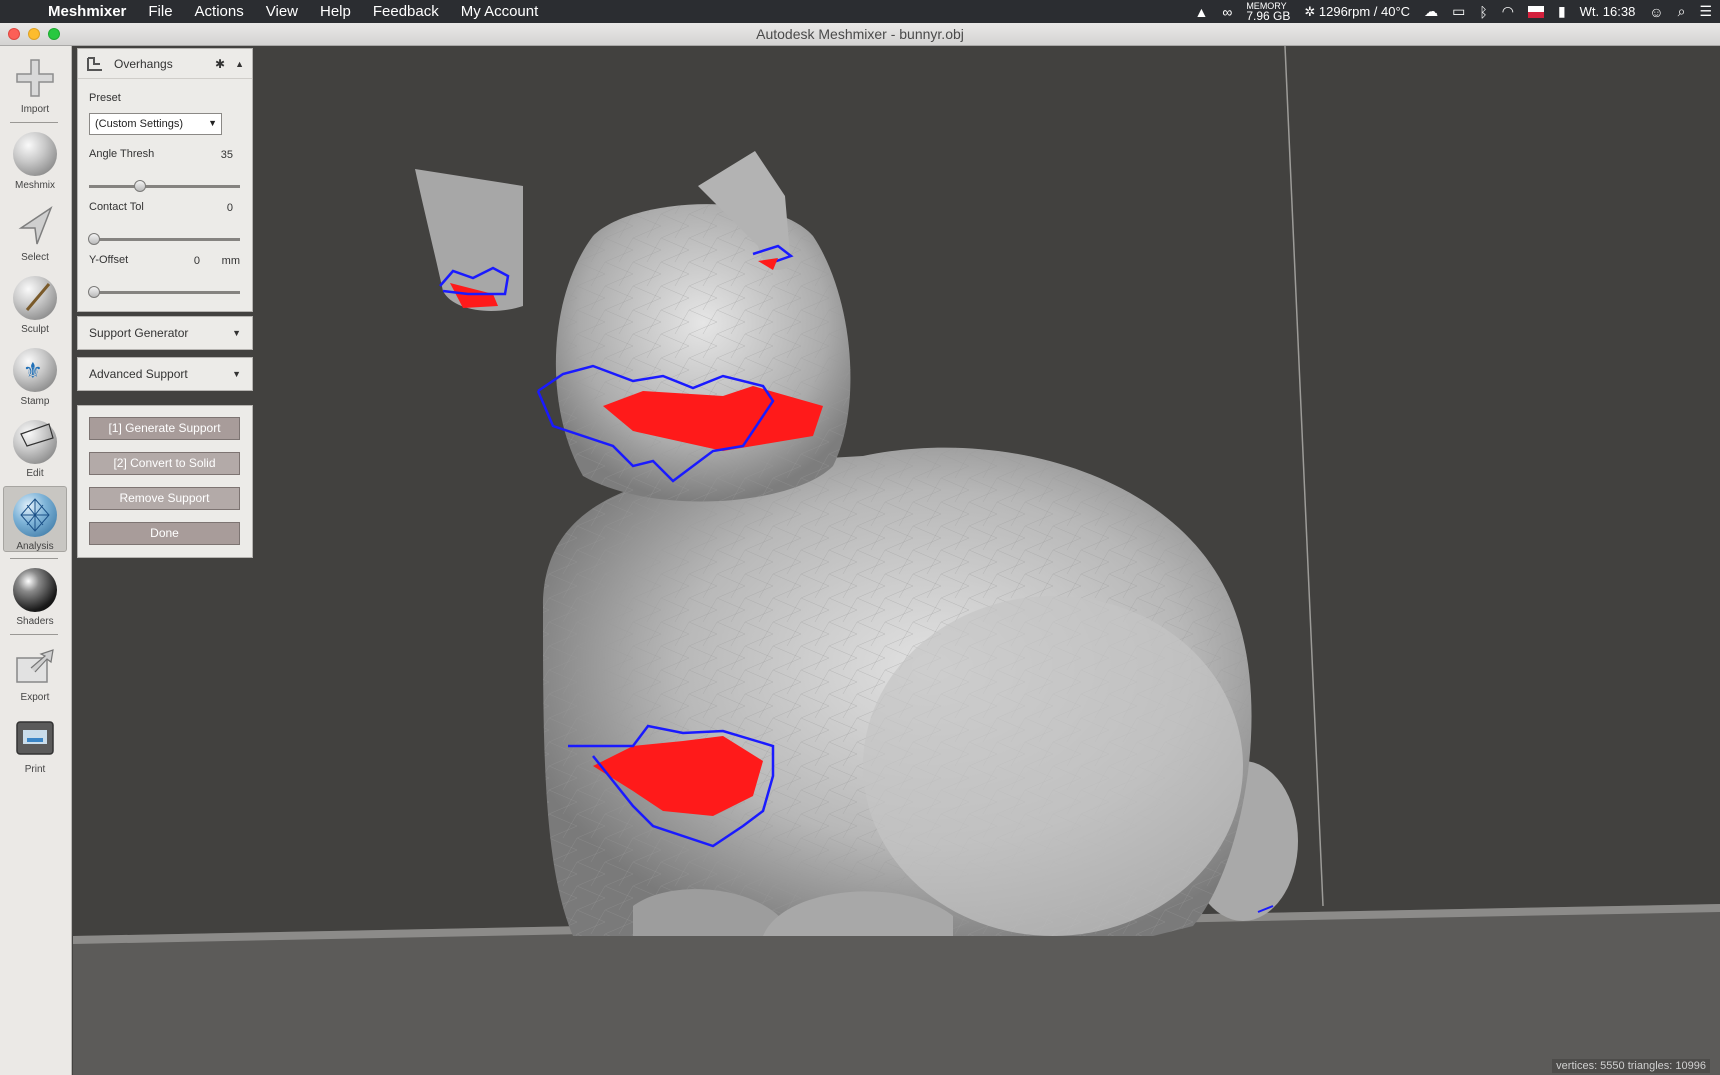  I want to click on tool-select: Select, so click(35, 231).